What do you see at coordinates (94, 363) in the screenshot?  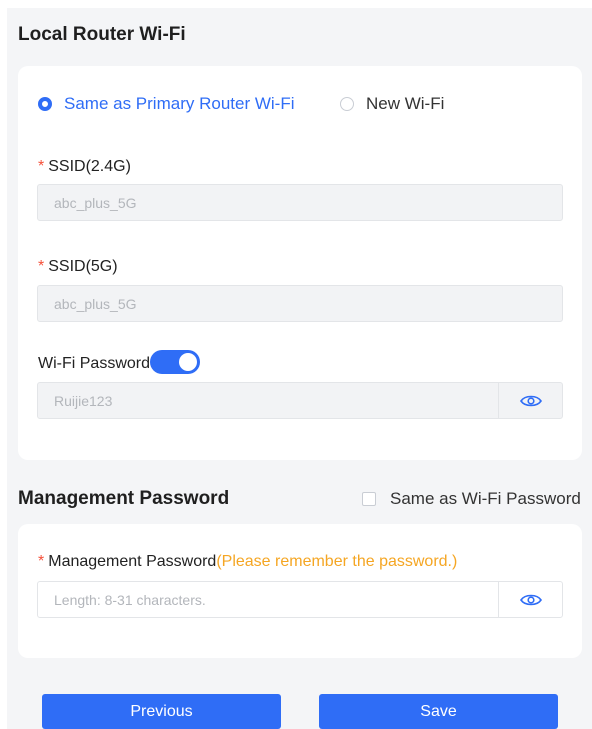 I see `wifi-password-label-text: Wi-Fi Password` at bounding box center [94, 363].